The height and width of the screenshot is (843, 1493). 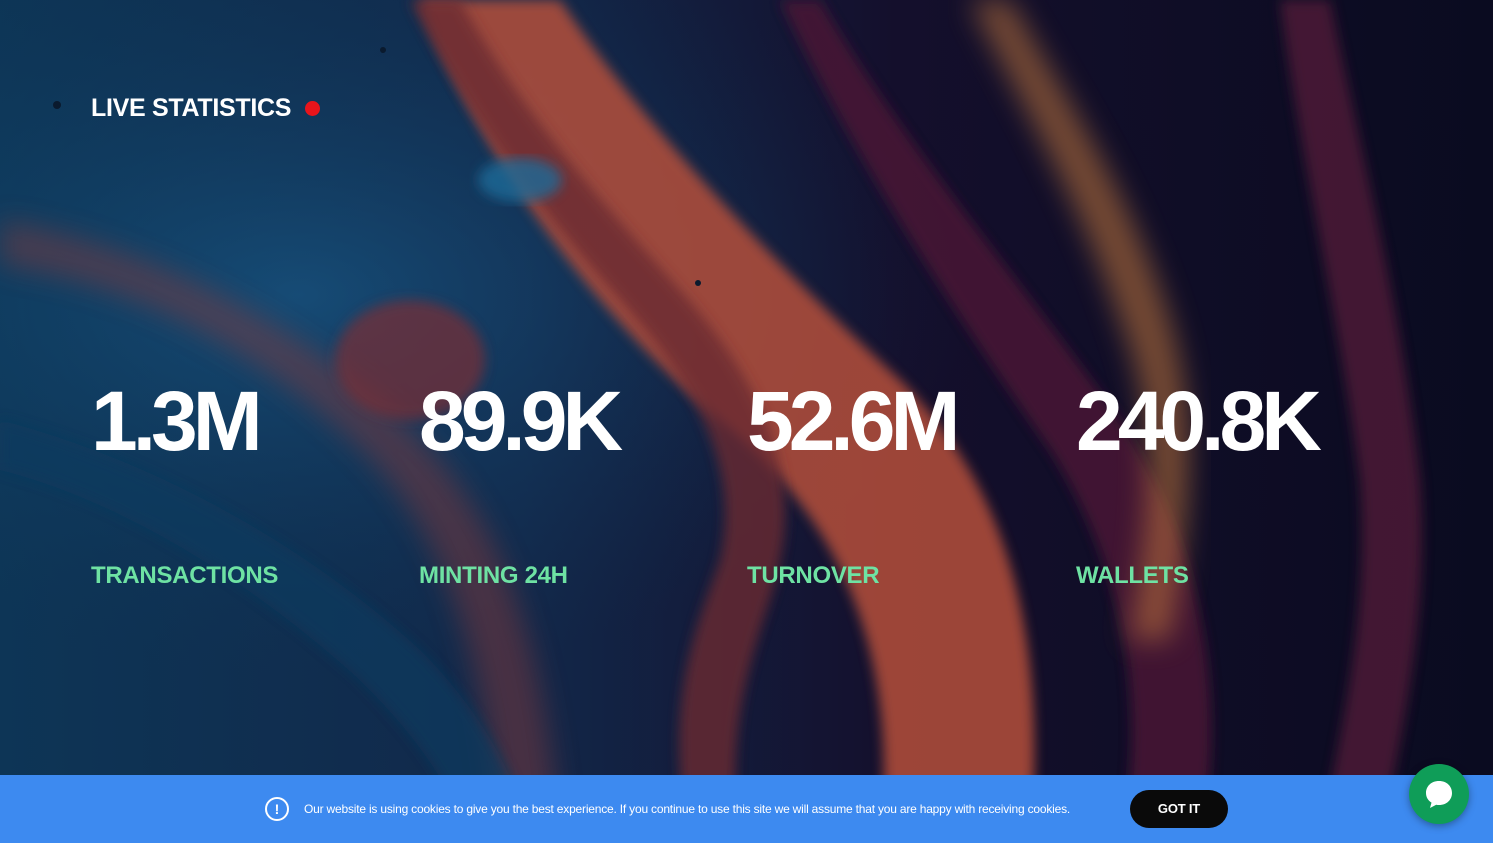 What do you see at coordinates (277, 809) in the screenshot?
I see `info-circle-icon: !` at bounding box center [277, 809].